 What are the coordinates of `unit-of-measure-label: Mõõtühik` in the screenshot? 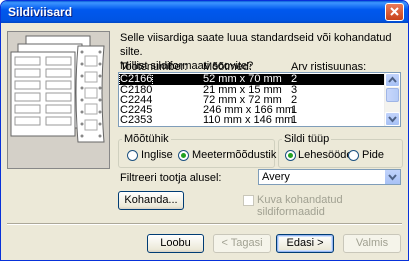 It's located at (146, 139).